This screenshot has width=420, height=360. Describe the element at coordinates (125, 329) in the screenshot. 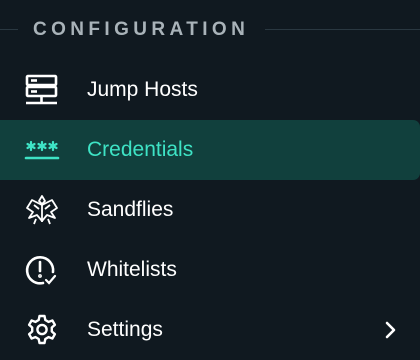

I see `nav-item-label: Settings` at that location.